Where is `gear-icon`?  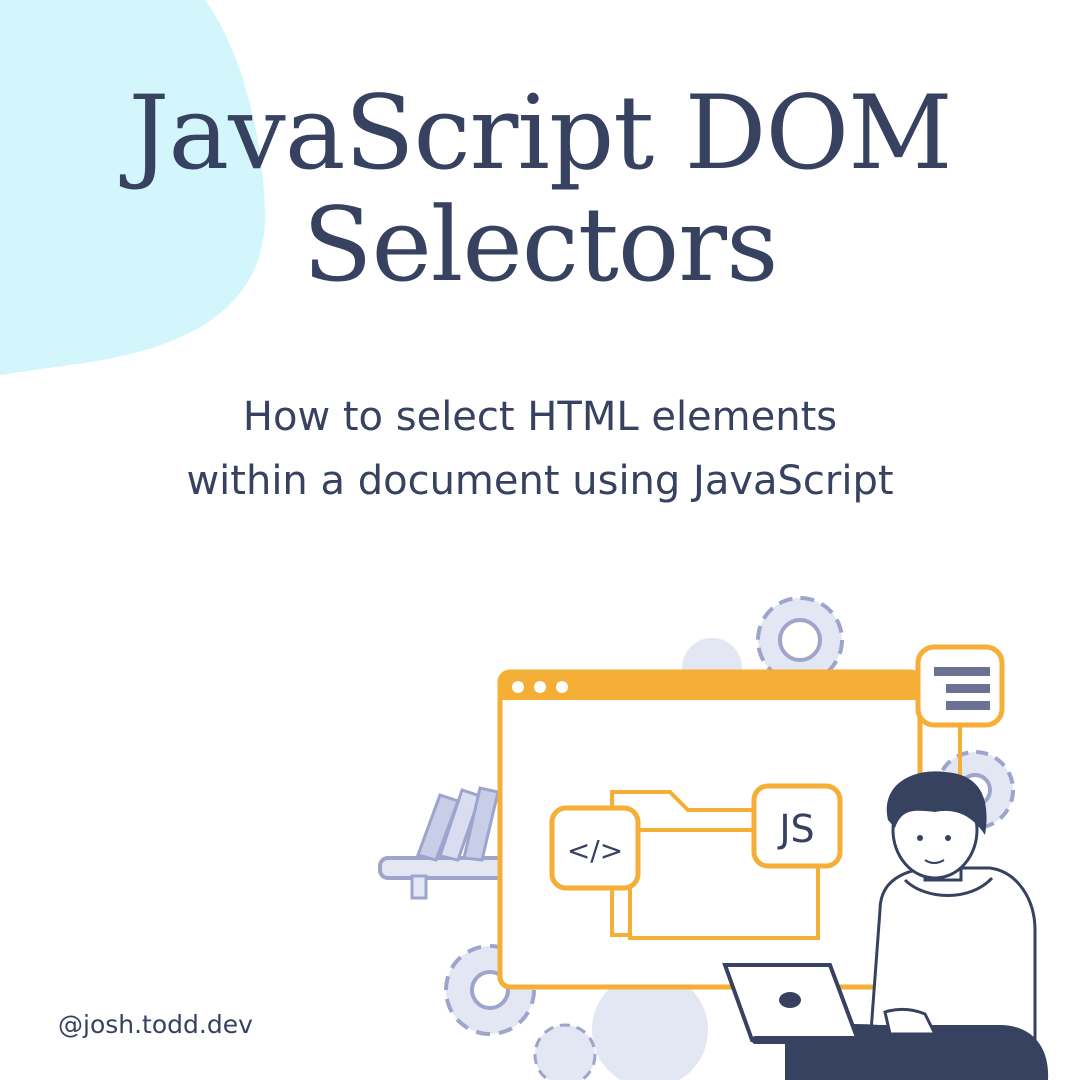
gear-icon is located at coordinates (800, 640).